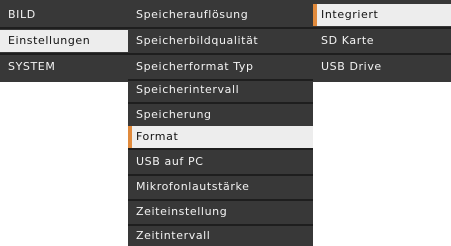 This screenshot has width=451, height=246. I want to click on settings-item-label: Speicherformat Typ, so click(195, 66).